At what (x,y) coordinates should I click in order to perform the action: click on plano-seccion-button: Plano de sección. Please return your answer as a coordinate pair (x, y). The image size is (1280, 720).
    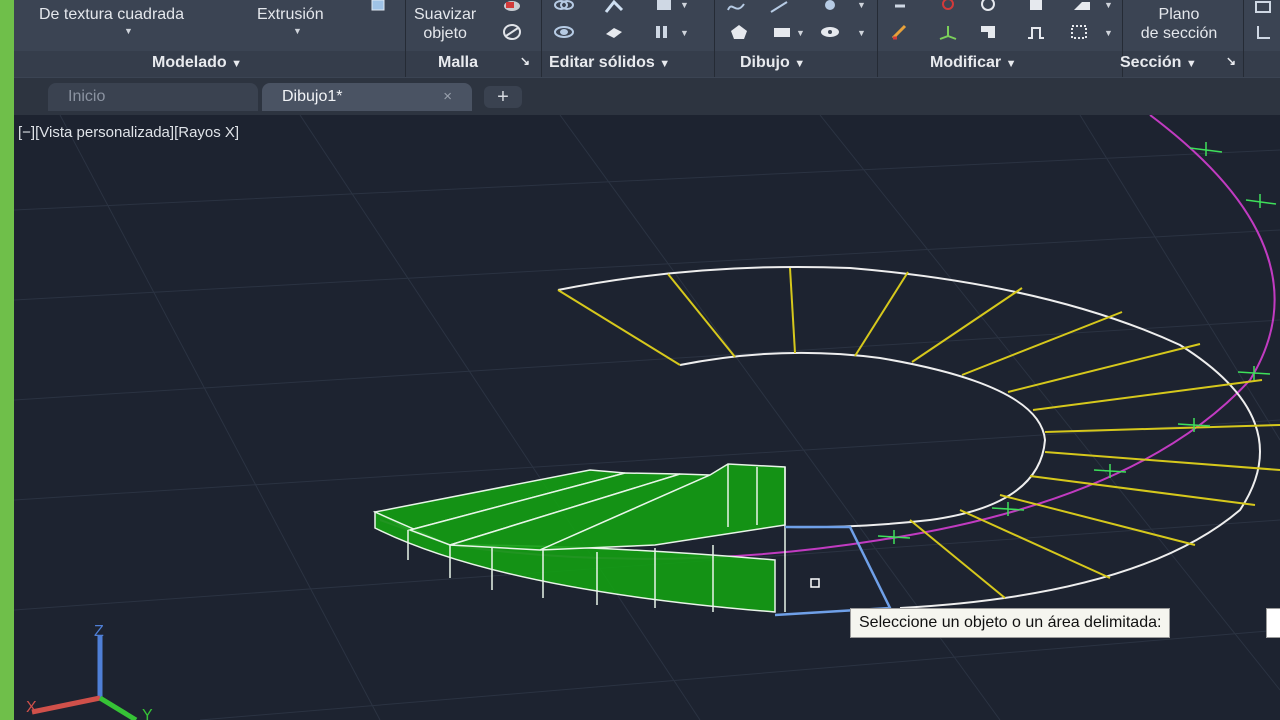
    Looking at the image, I should click on (1179, 24).